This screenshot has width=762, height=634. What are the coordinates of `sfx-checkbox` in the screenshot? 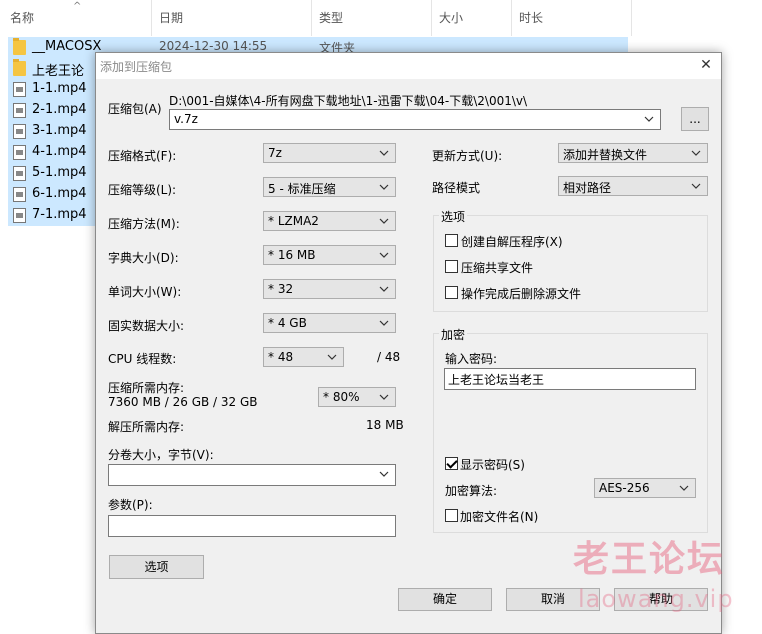 It's located at (451, 240).